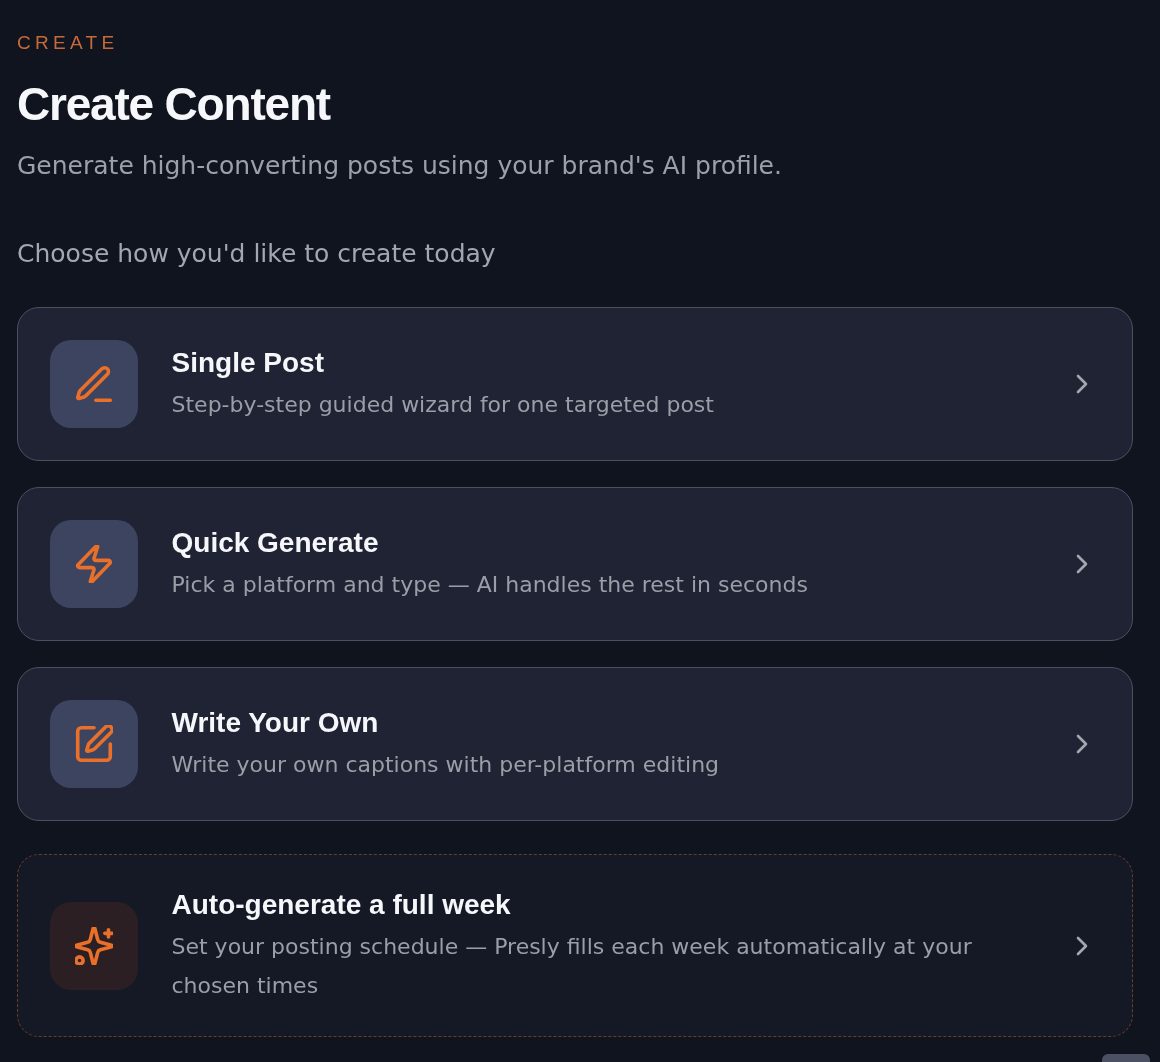 Image resolution: width=1160 pixels, height=1062 pixels. Describe the element at coordinates (247, 362) in the screenshot. I see `option-title: Single Post` at that location.